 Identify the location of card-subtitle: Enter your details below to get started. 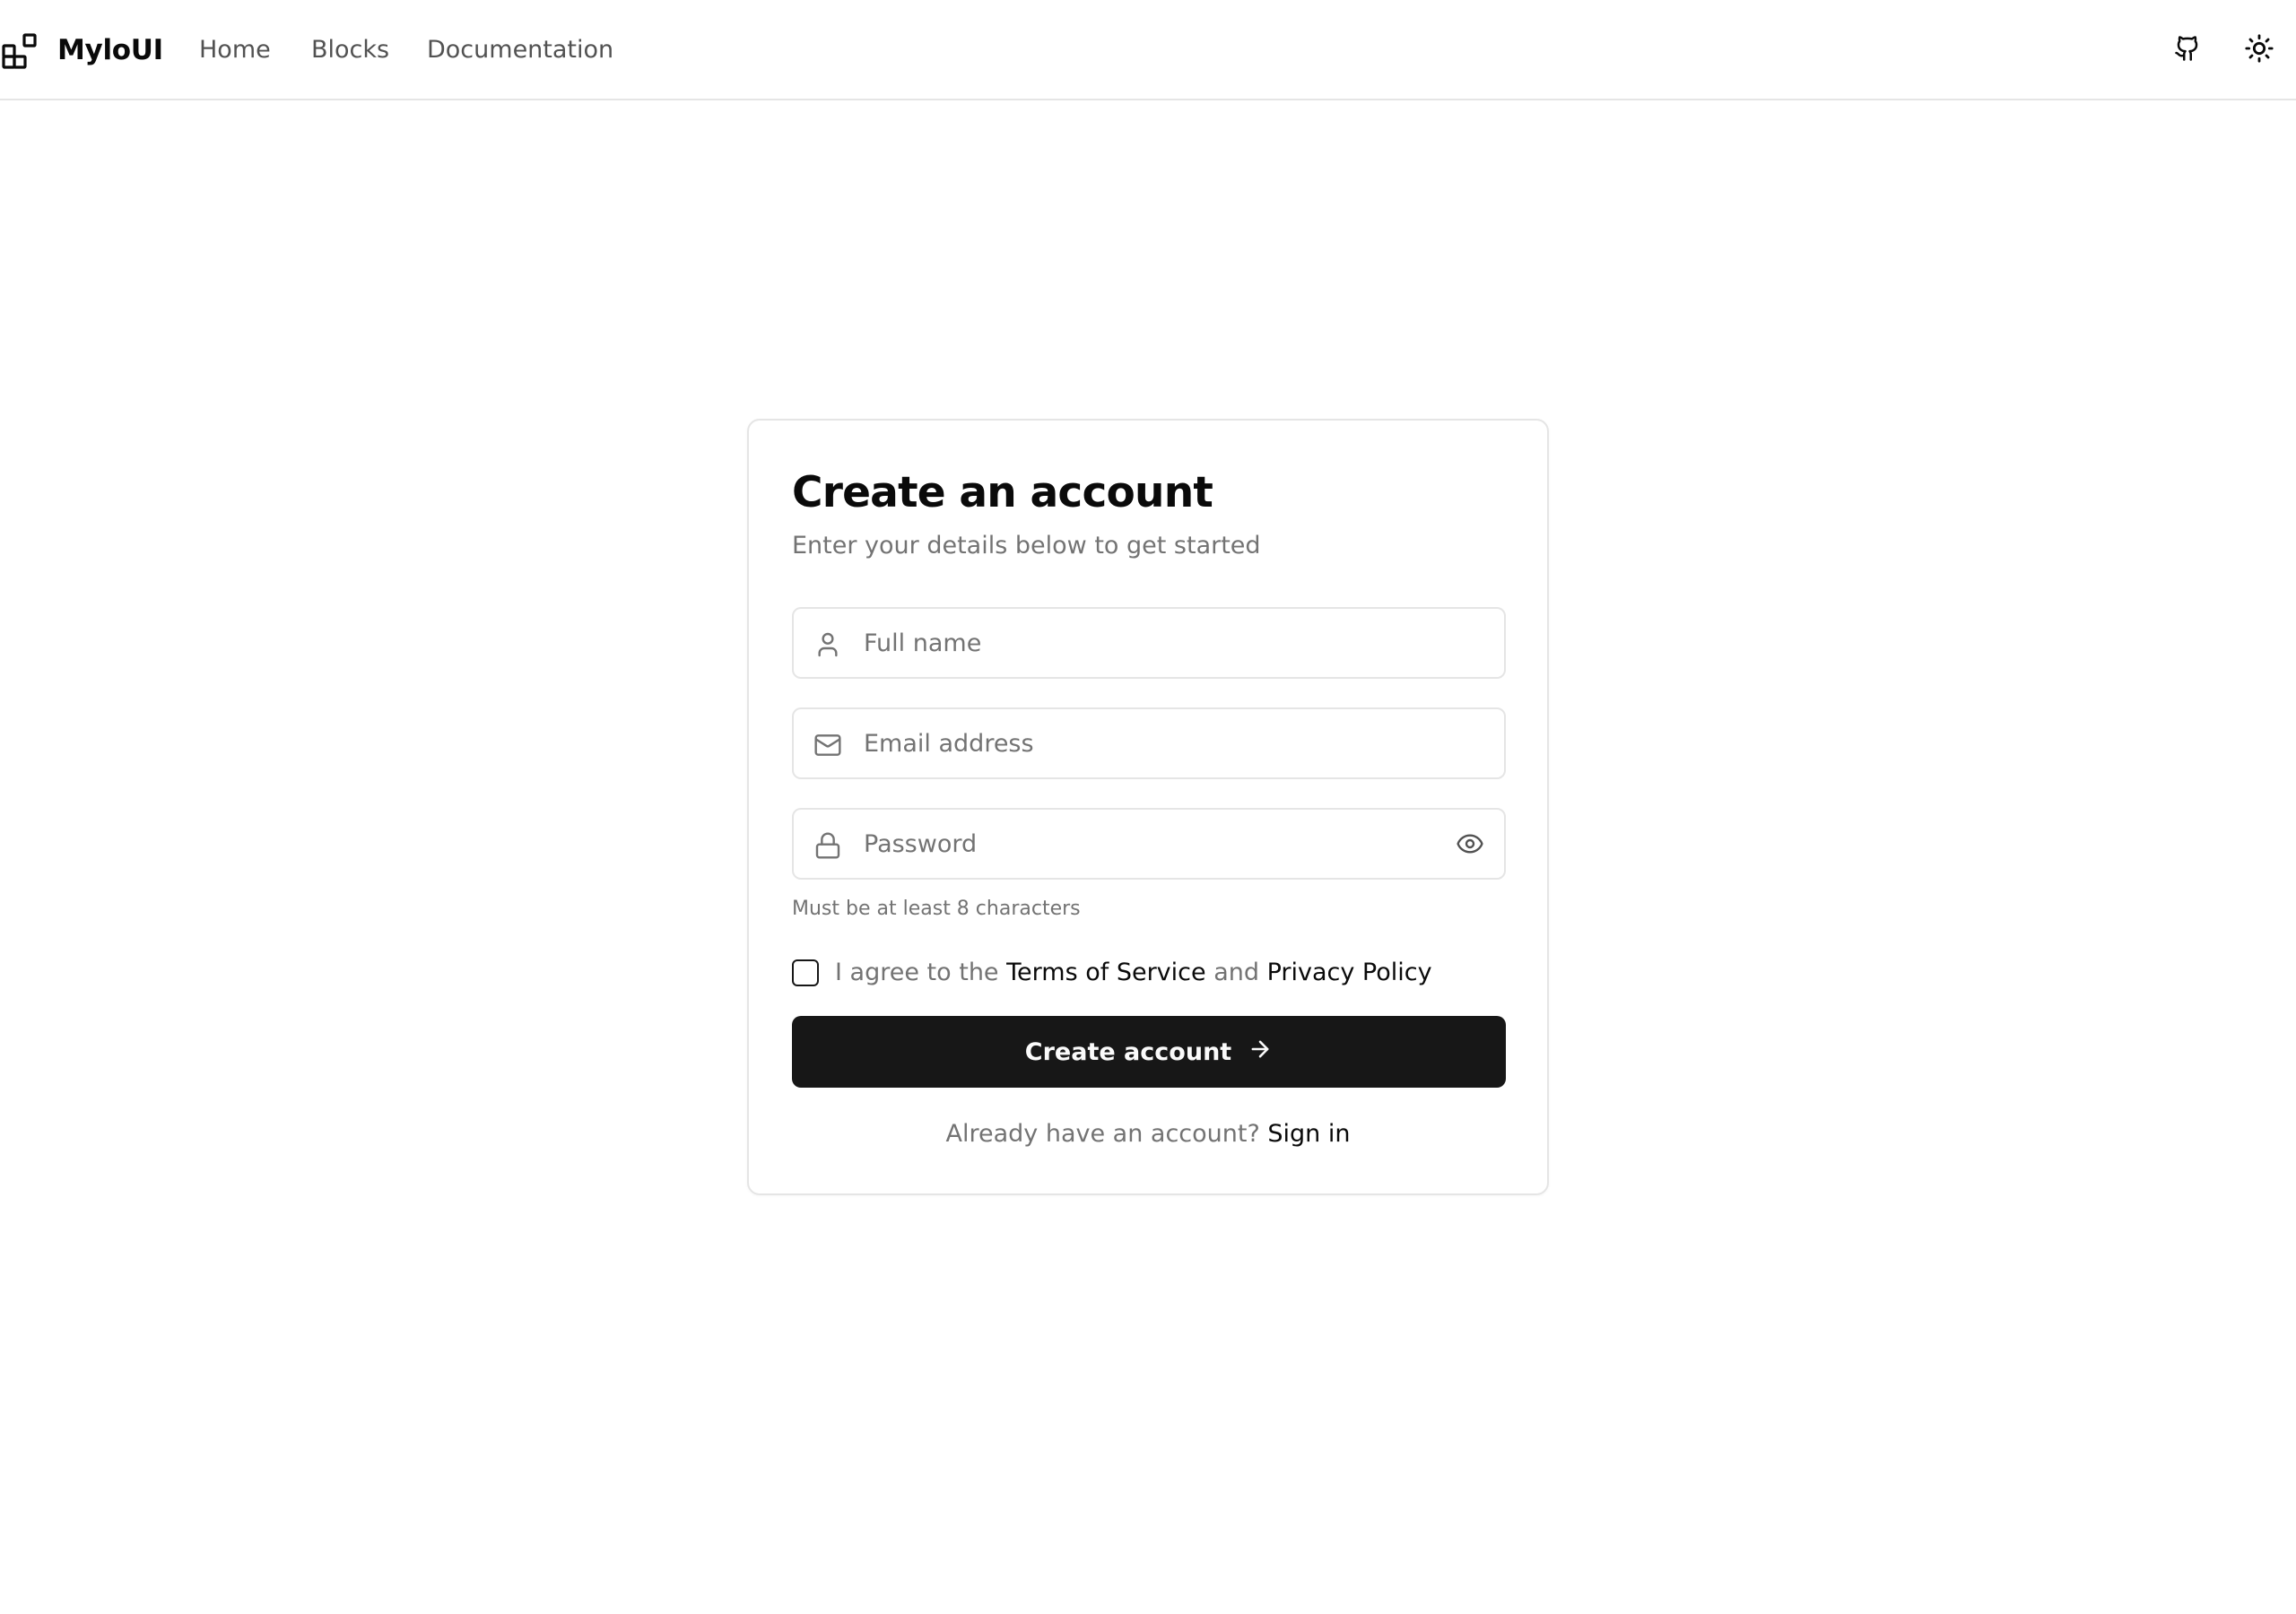
(1026, 546).